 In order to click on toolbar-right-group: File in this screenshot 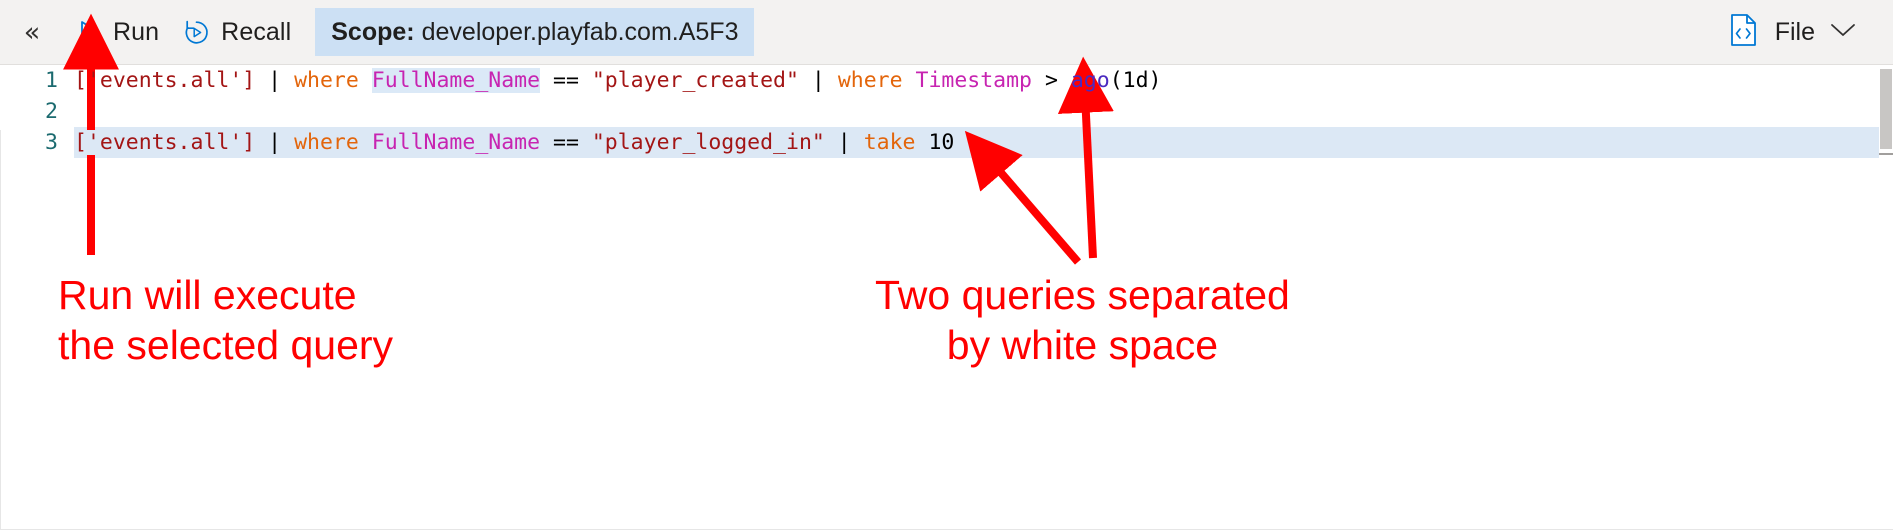, I will do `click(1807, 32)`.